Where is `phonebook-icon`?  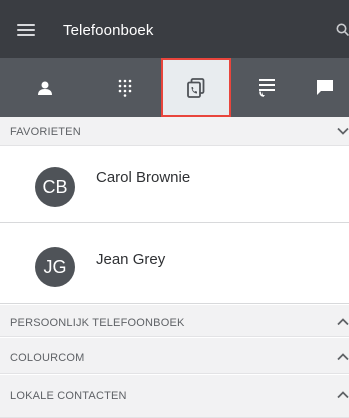
phonebook-icon is located at coordinates (196, 87).